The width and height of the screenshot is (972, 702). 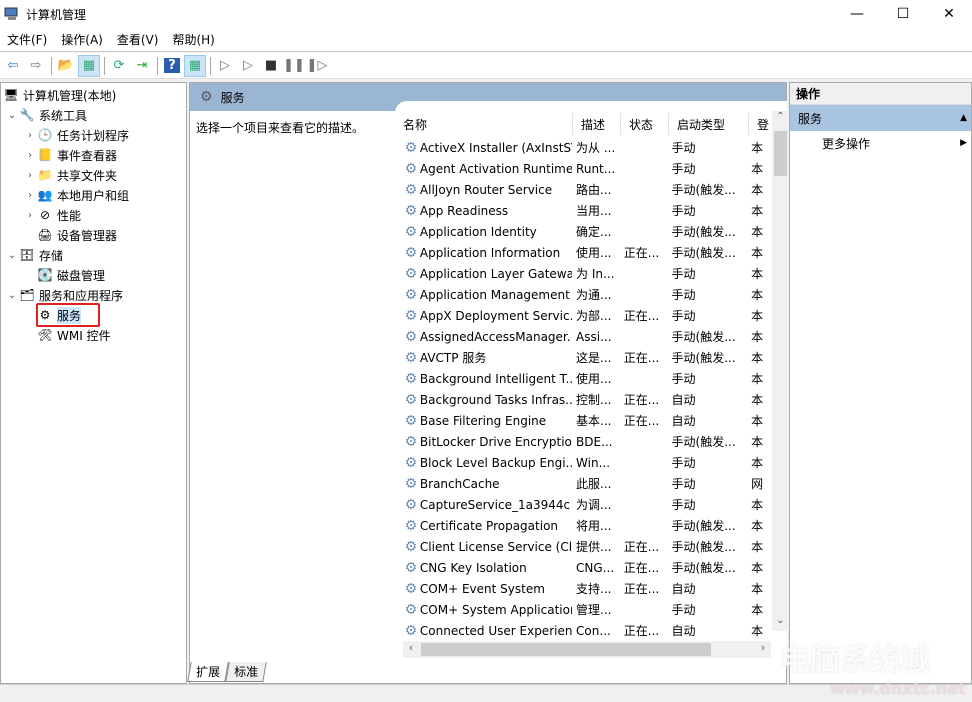 What do you see at coordinates (89, 65) in the screenshot?
I see `show-hide-tree-button: ▦` at bounding box center [89, 65].